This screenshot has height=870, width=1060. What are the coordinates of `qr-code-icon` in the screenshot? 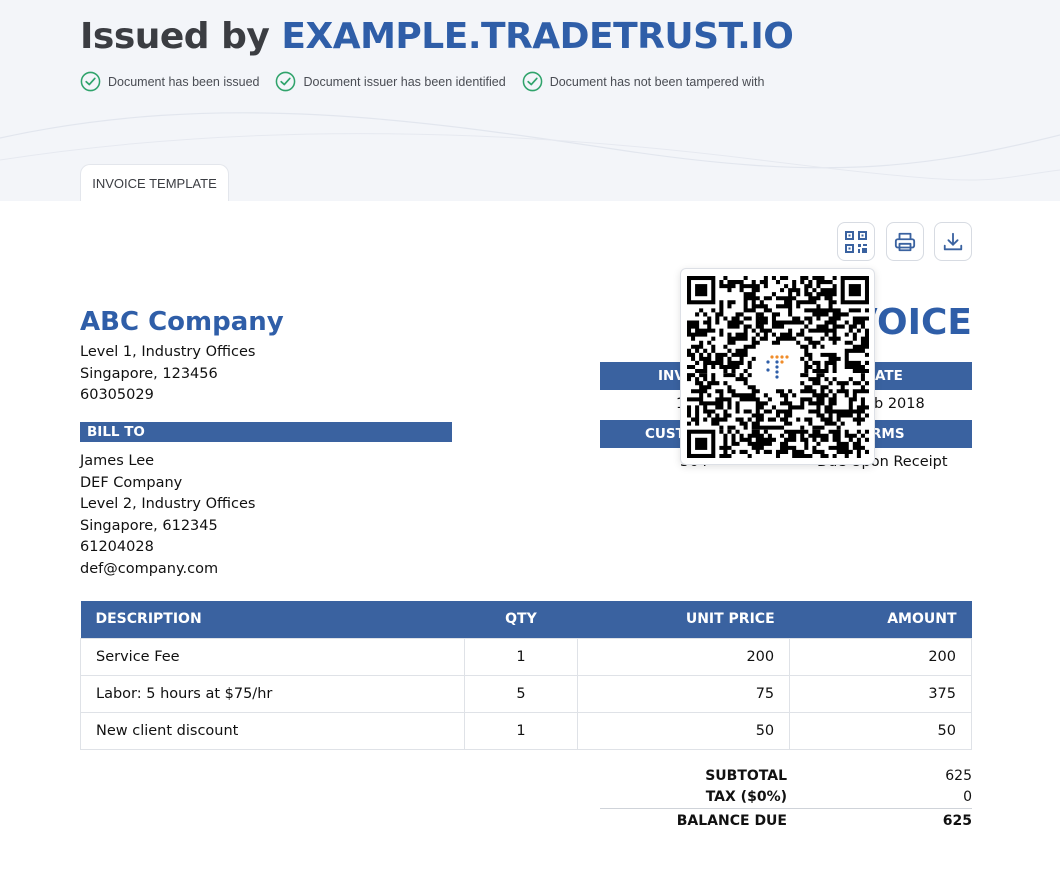 It's located at (856, 241).